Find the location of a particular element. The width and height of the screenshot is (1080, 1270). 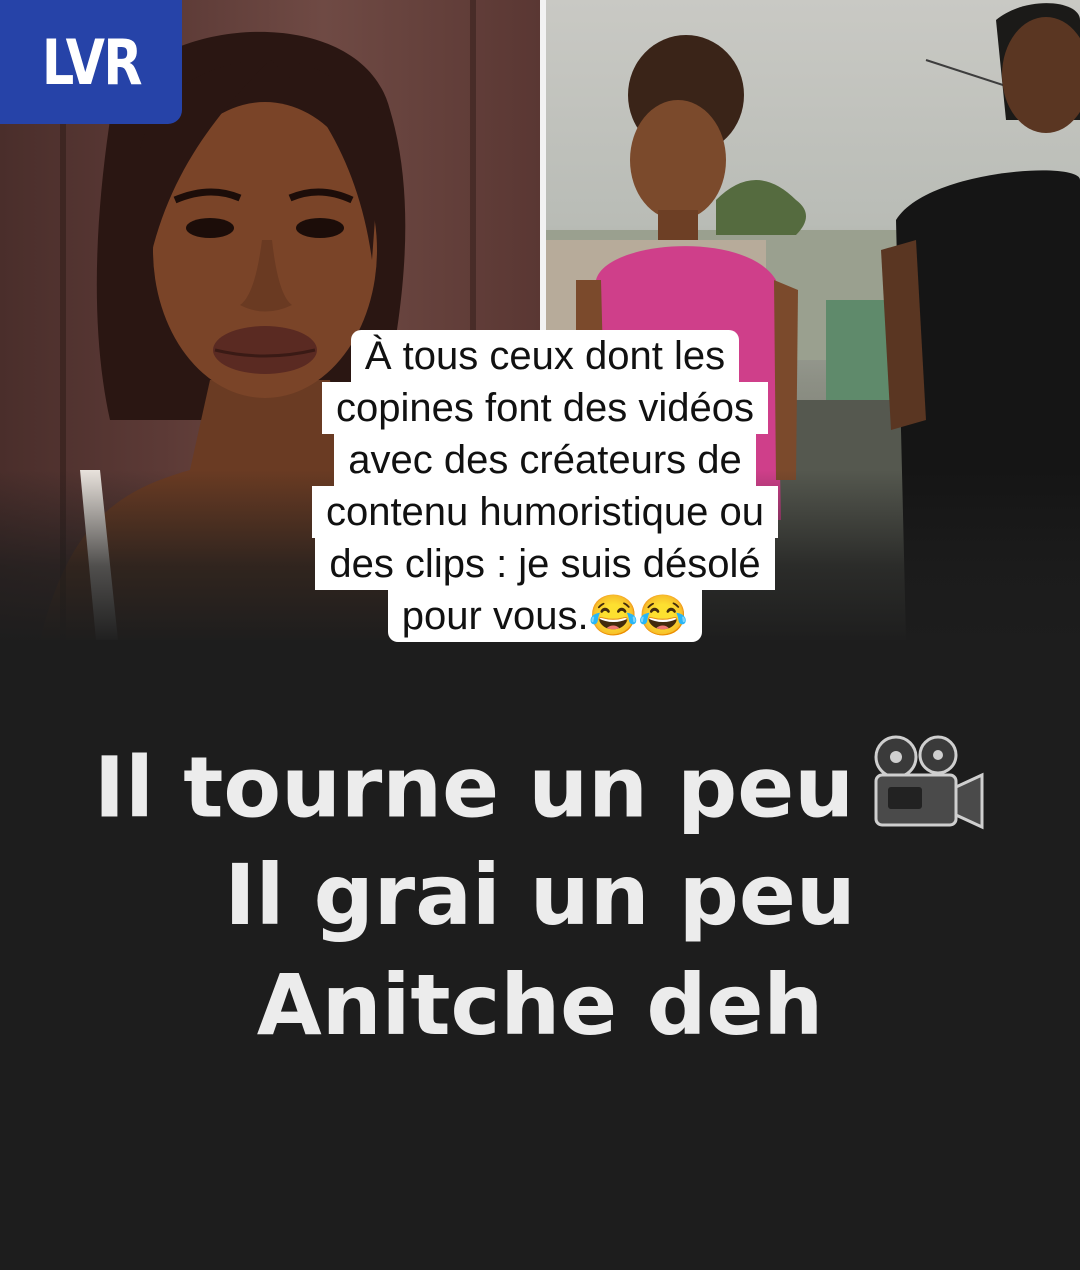

main-text-line-2: Il grai un peu is located at coordinates (540, 895).